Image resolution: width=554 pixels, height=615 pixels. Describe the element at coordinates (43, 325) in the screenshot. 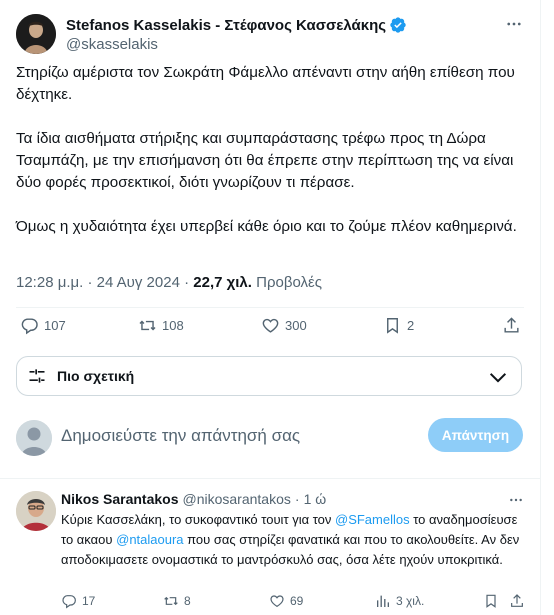

I see `reply-button: 107` at that location.